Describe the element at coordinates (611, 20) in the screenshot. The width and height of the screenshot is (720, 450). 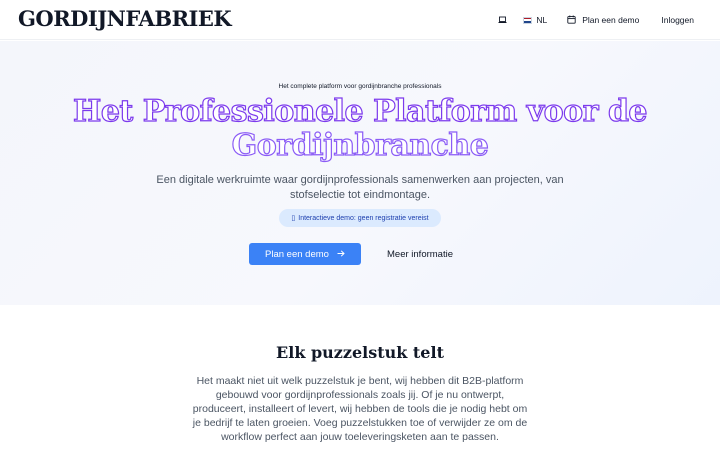
I see `plan-demo-label: Plan een demo` at that location.